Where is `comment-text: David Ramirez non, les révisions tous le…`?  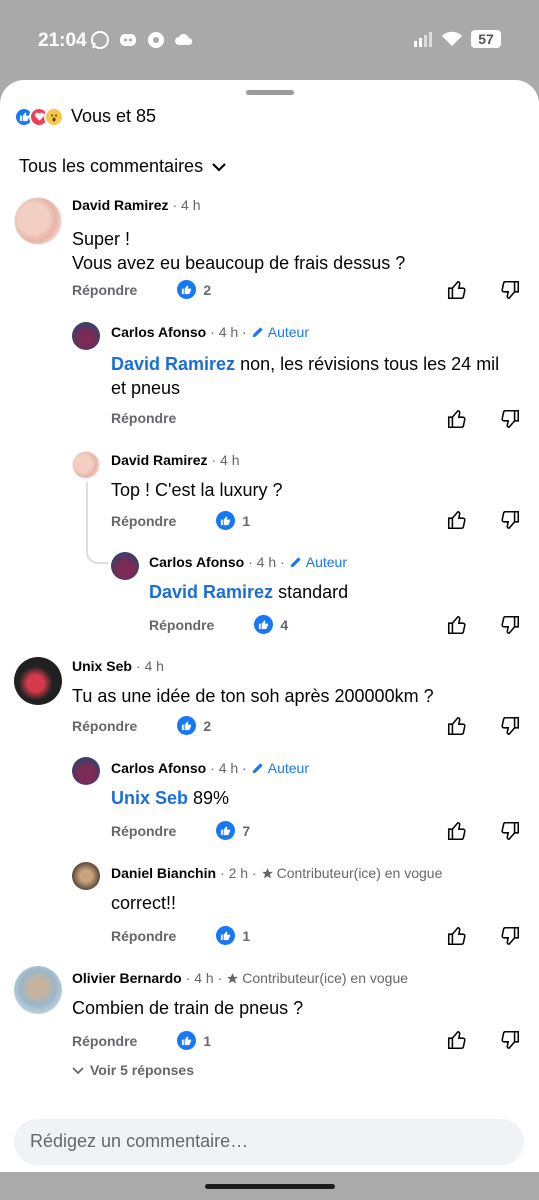 comment-text: David Ramirez non, les révisions tous le… is located at coordinates (305, 376).